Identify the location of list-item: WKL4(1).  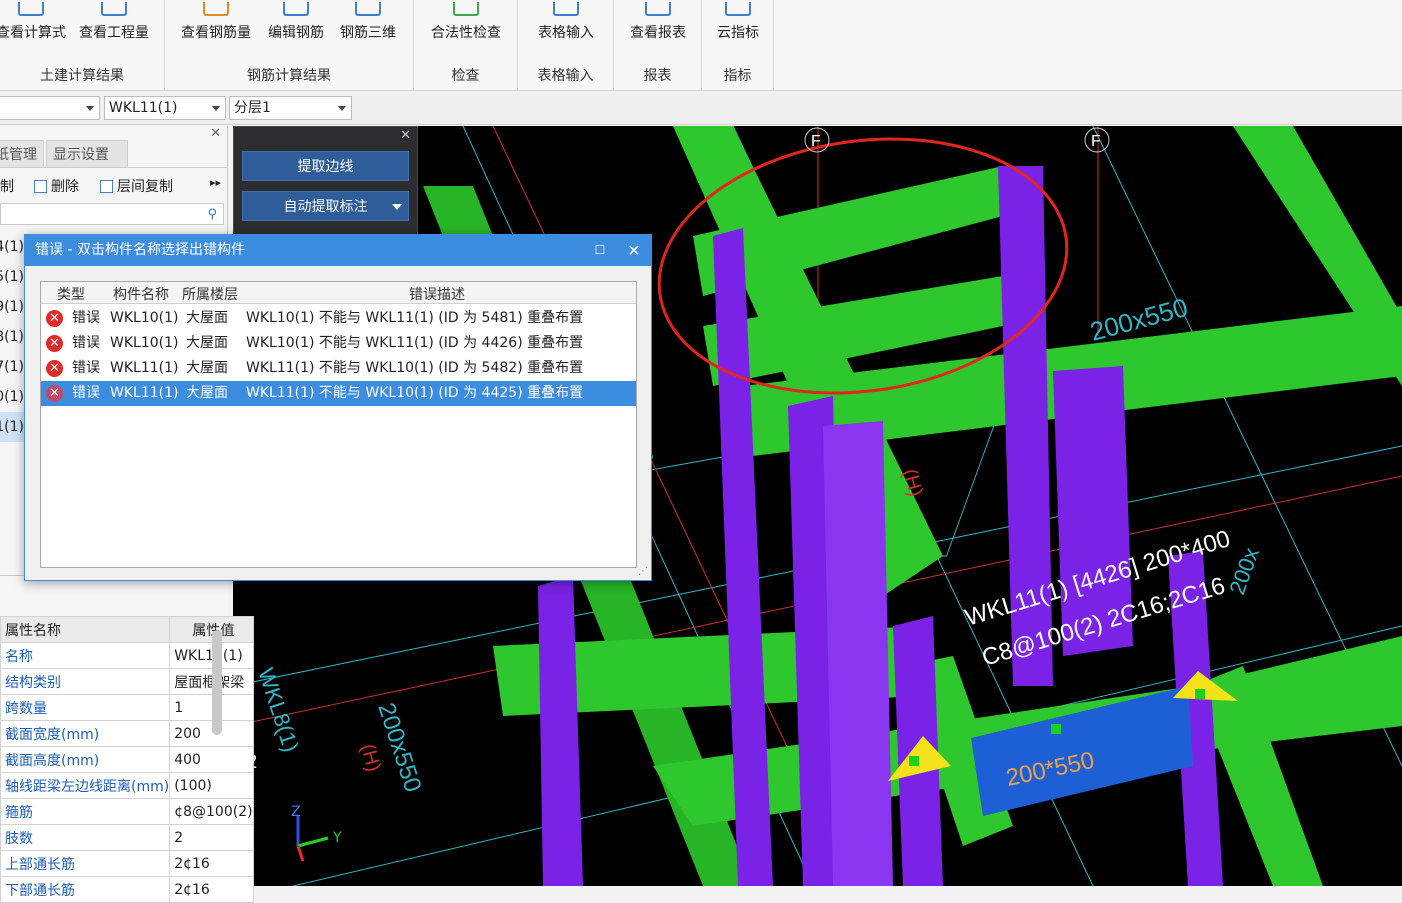
(12, 247).